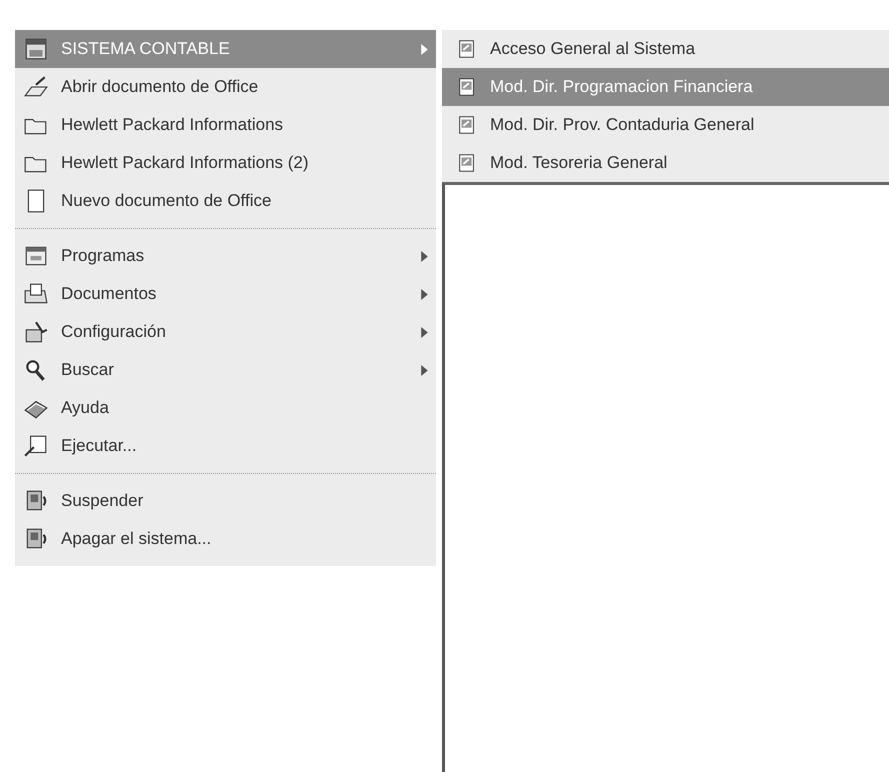 The width and height of the screenshot is (889, 772). I want to click on menu-item: Hewlett Packard Informations, so click(225, 125).